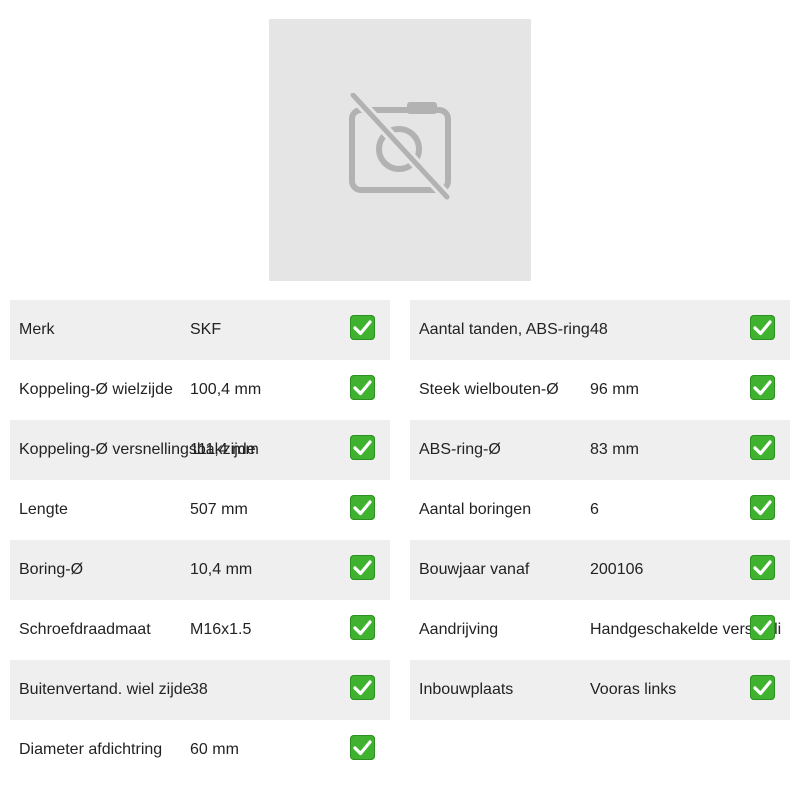  What do you see at coordinates (460, 449) in the screenshot?
I see `spec-label: ABS-ring-Ø` at bounding box center [460, 449].